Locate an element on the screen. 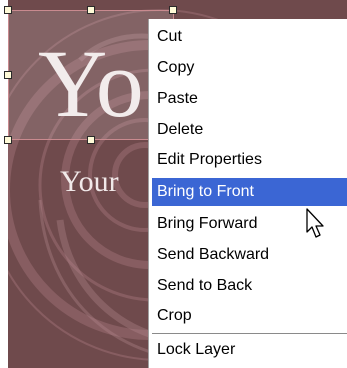 The width and height of the screenshot is (347, 368). menu-item-bring-to-front: Bring to Front is located at coordinates (249, 192).